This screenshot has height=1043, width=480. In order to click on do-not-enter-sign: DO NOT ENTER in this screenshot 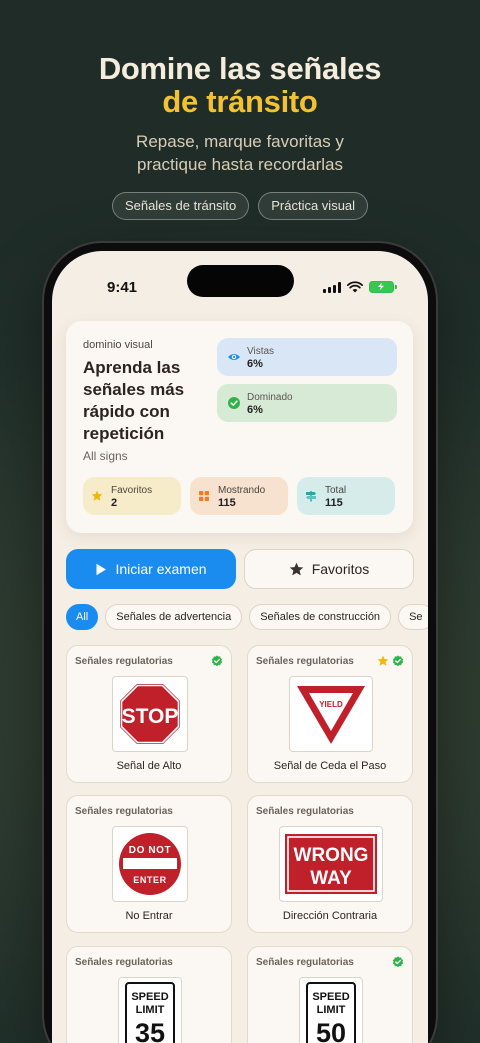, I will do `click(150, 864)`.